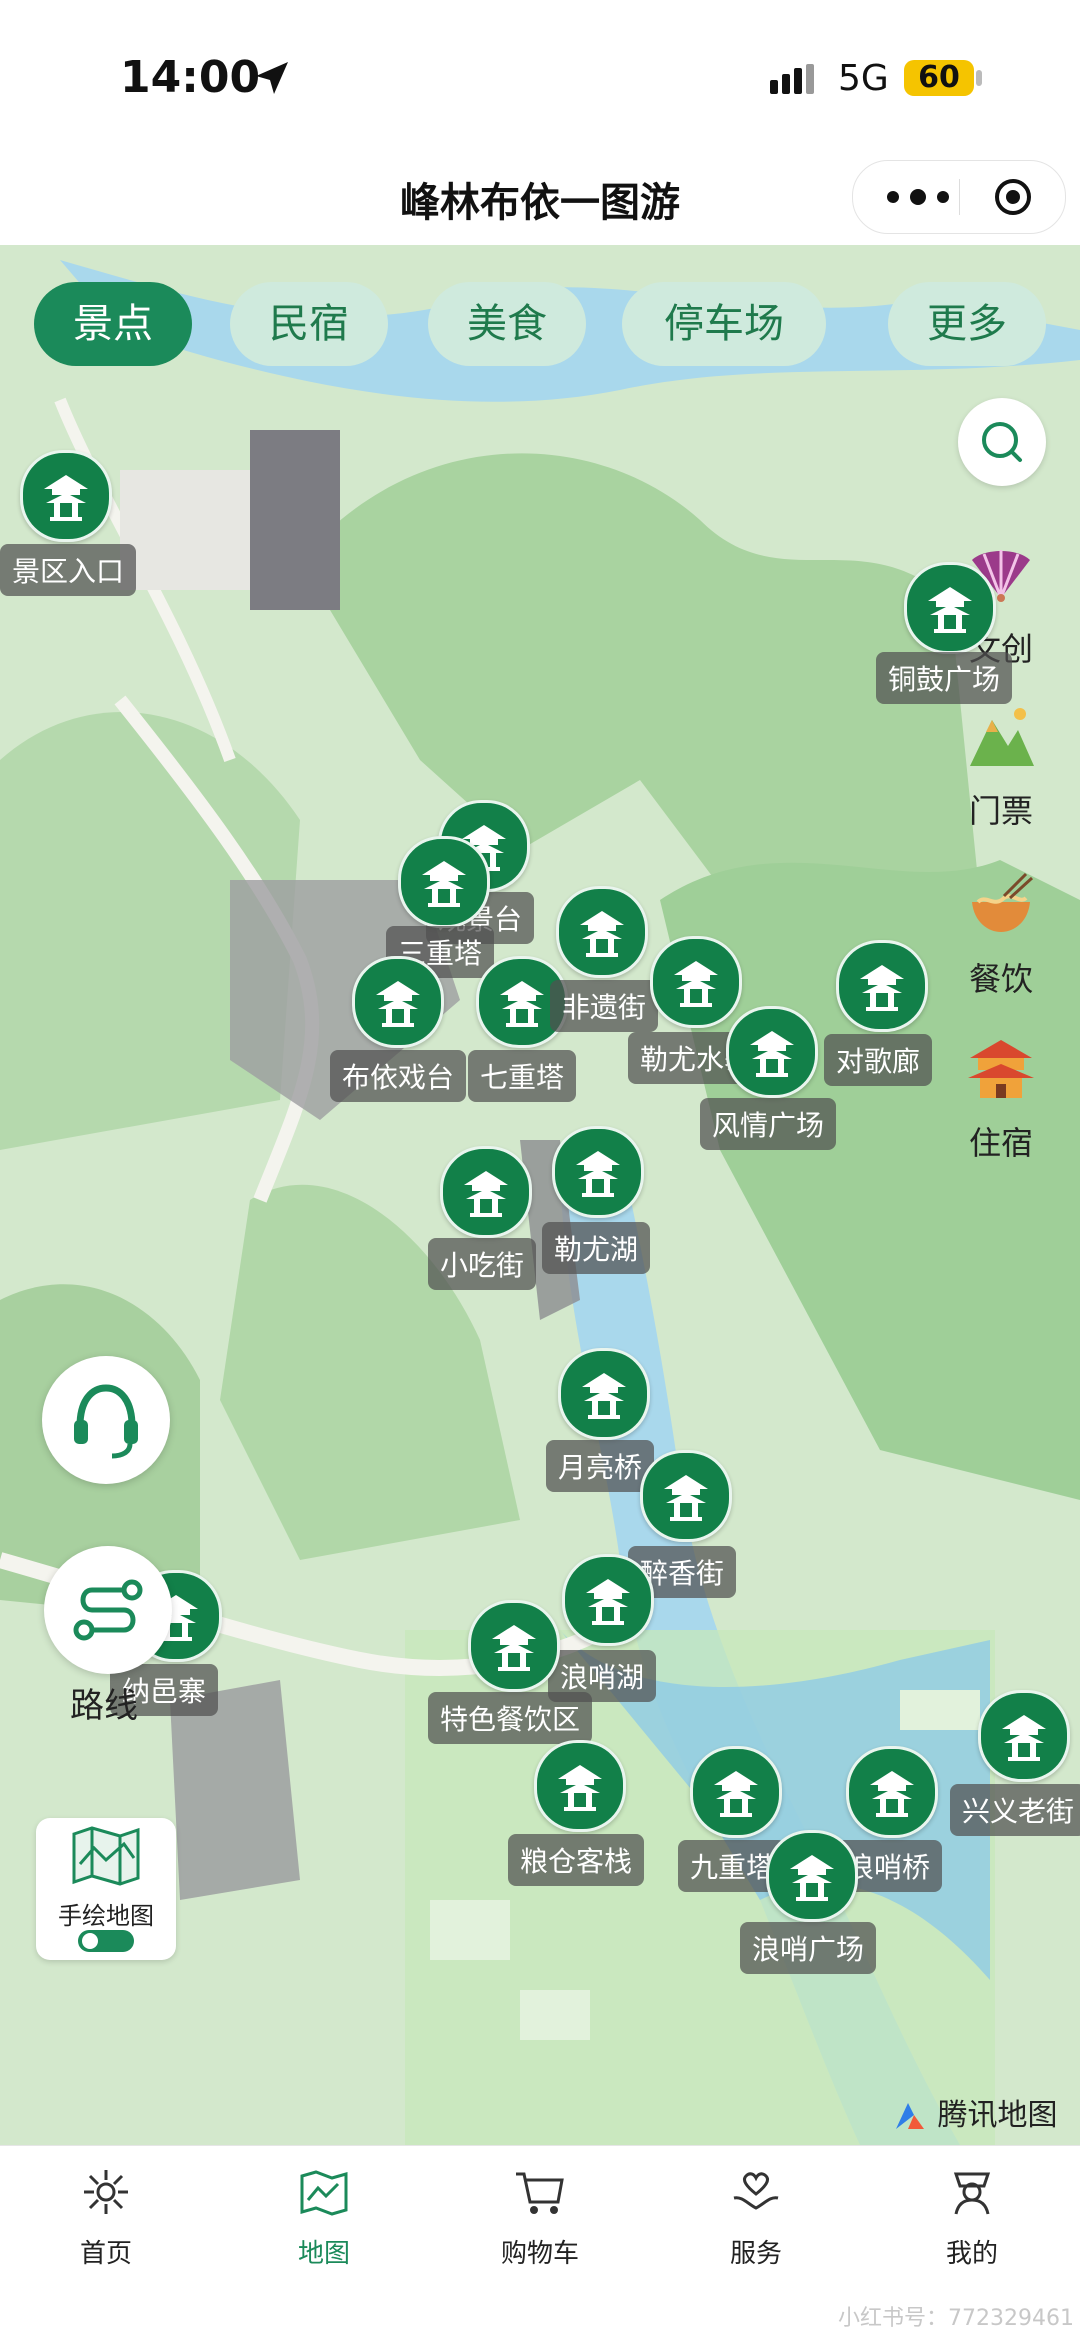  Describe the element at coordinates (106, 1856) in the screenshot. I see `handdrawn-map-icon` at that location.